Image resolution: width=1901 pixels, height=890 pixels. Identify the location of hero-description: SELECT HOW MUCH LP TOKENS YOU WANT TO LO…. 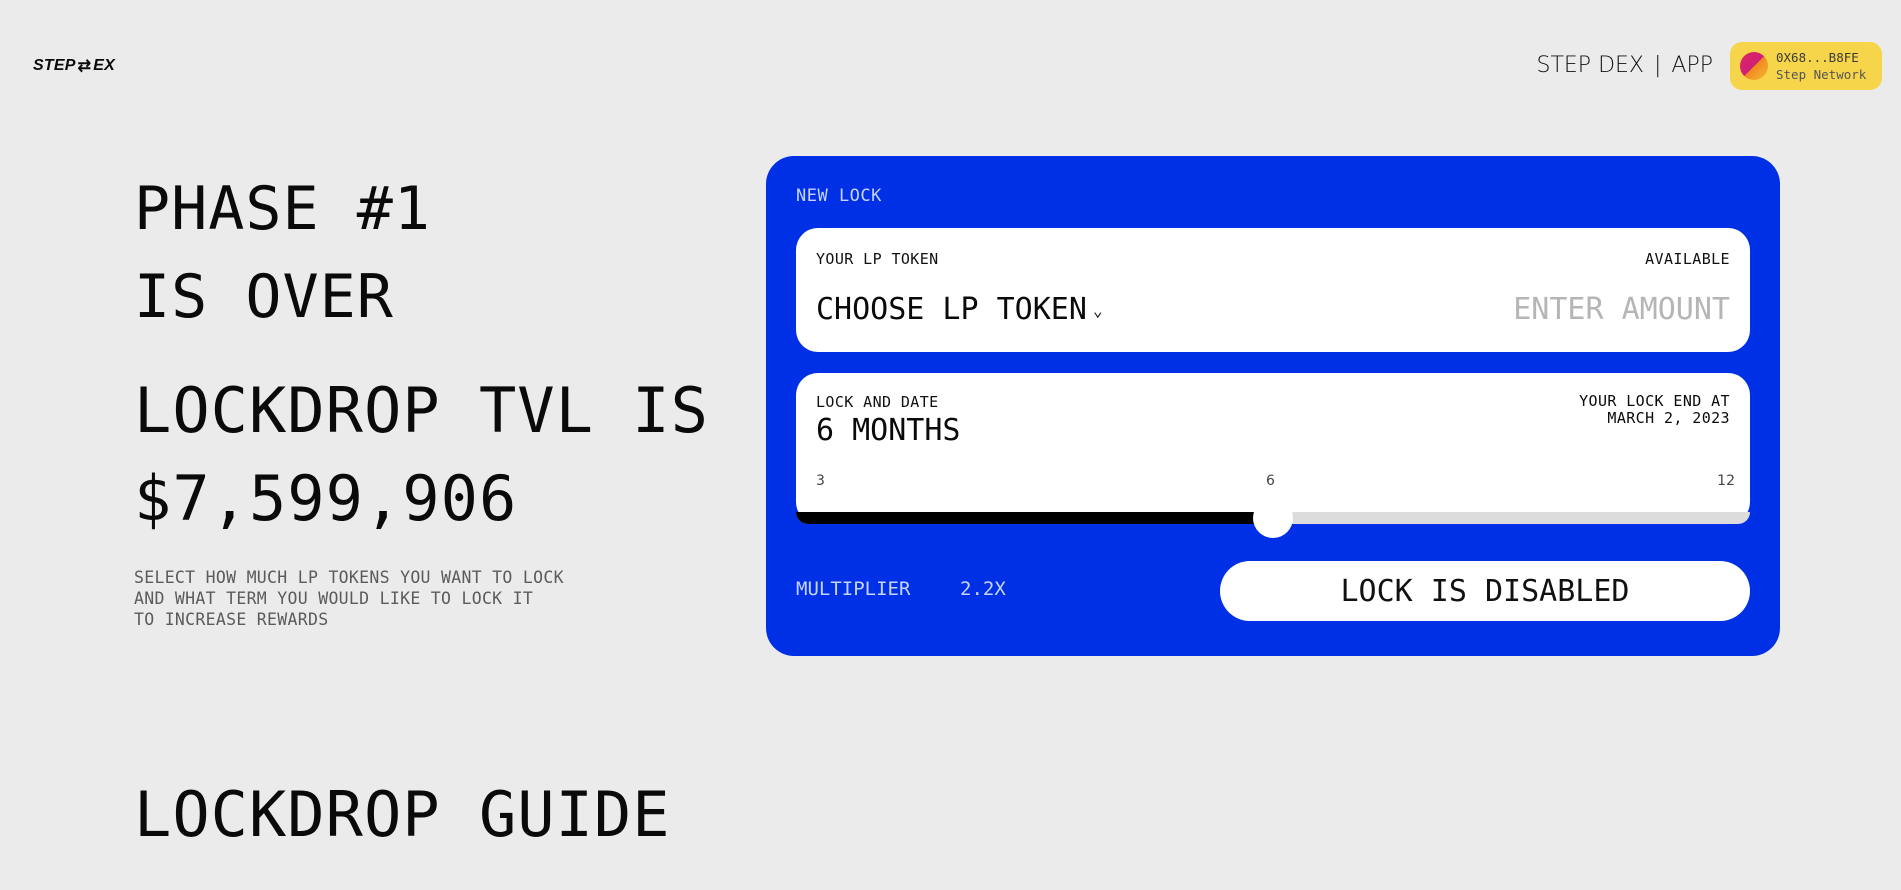
(349, 598).